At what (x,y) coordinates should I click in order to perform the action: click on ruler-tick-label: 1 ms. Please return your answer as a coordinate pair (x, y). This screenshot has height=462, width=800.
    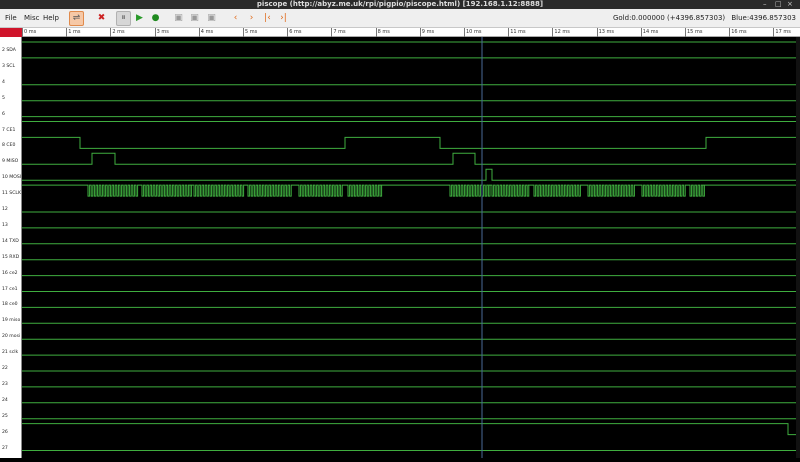
    Looking at the image, I should click on (74, 32).